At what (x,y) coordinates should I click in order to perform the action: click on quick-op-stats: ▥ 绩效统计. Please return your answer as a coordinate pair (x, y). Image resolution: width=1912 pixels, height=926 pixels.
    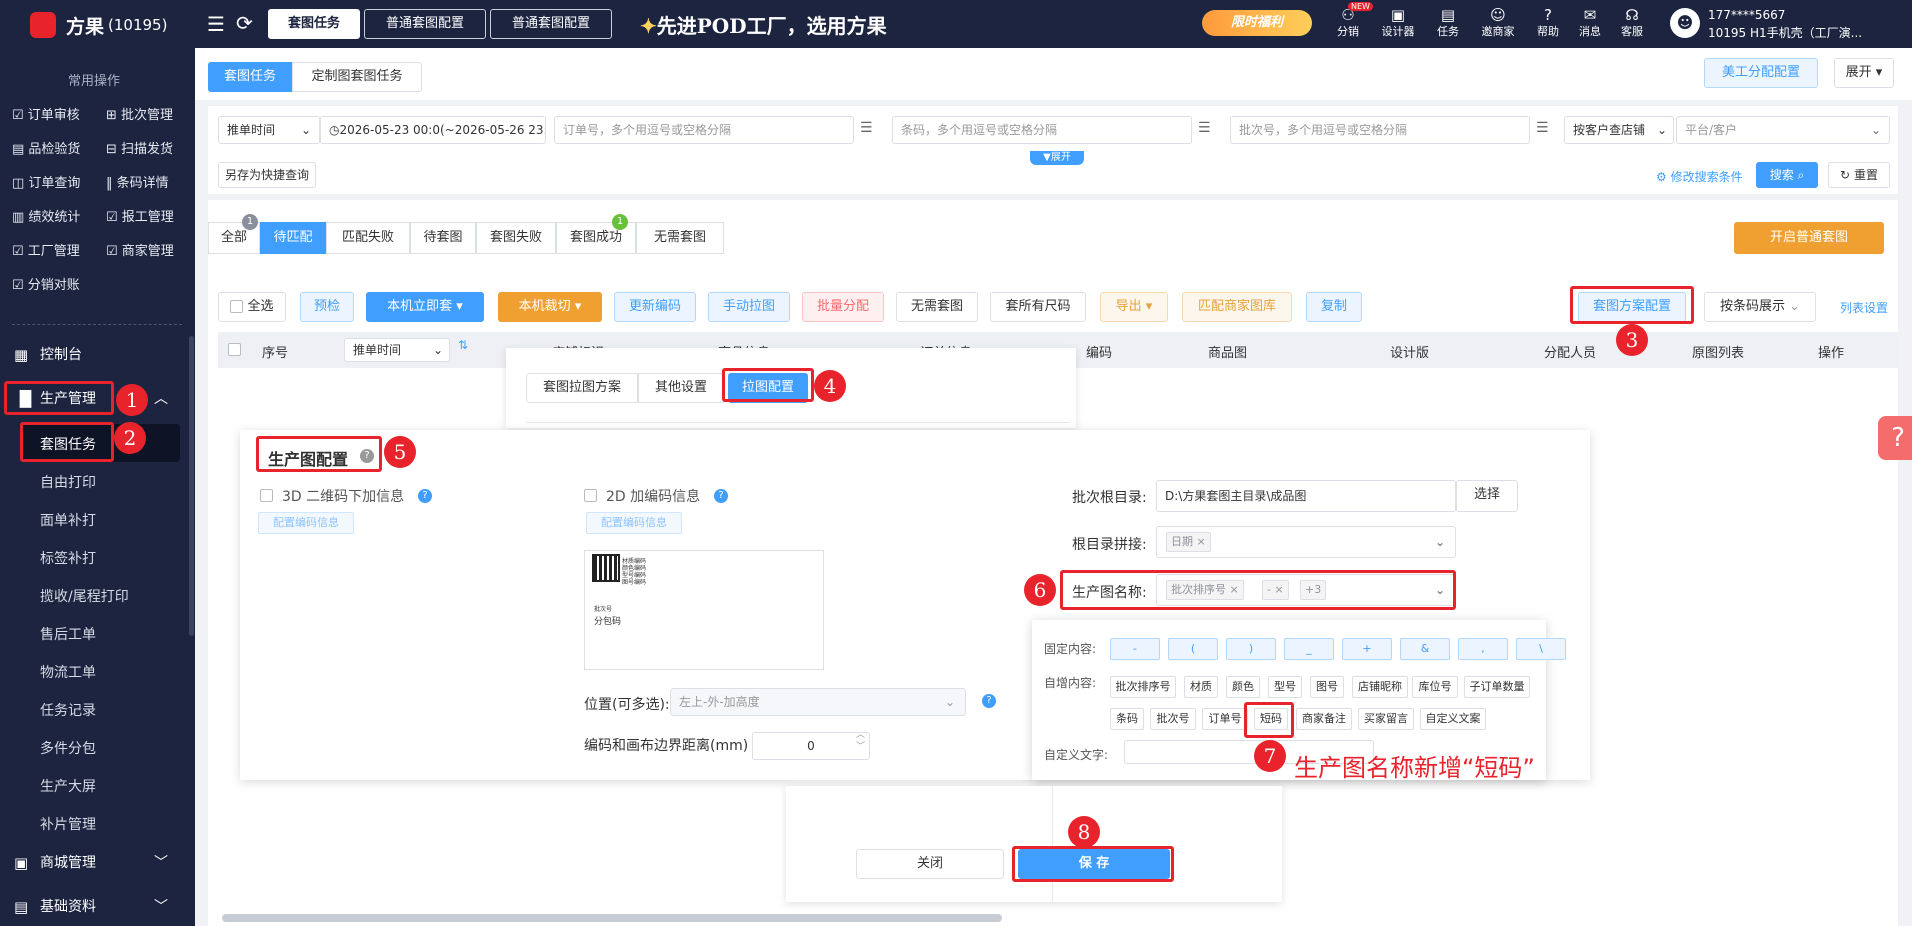
    Looking at the image, I should click on (46, 215).